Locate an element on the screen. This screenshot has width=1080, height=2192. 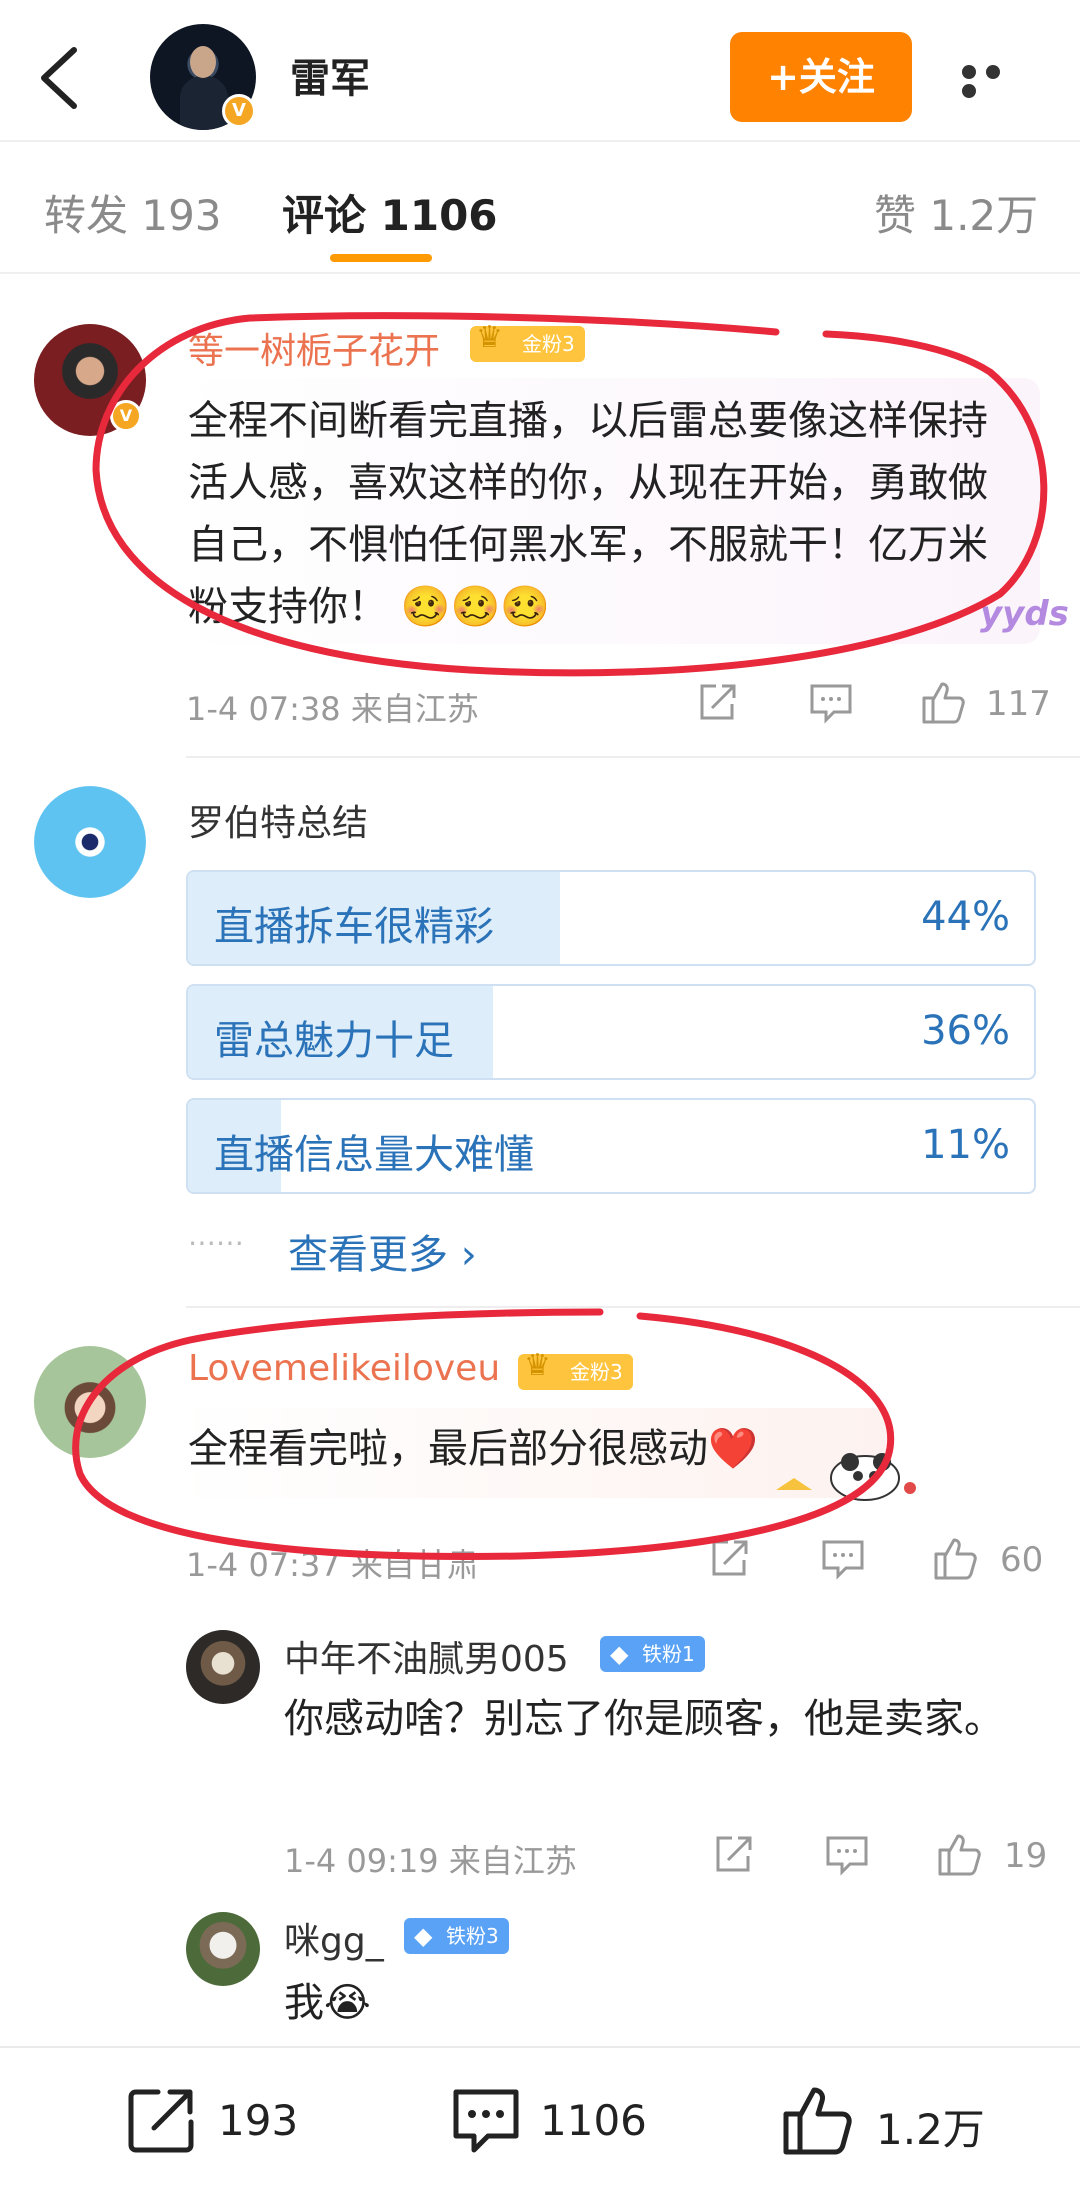
bottom-action-bar: 193 1106 1.2万 is located at coordinates (540, 2119).